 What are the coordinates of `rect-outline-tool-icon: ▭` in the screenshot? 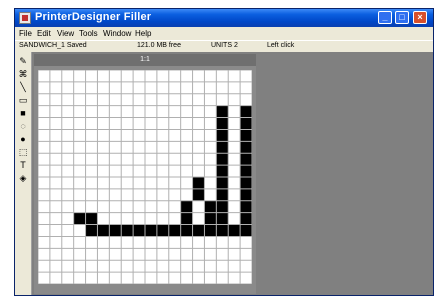 It's located at (23, 100).